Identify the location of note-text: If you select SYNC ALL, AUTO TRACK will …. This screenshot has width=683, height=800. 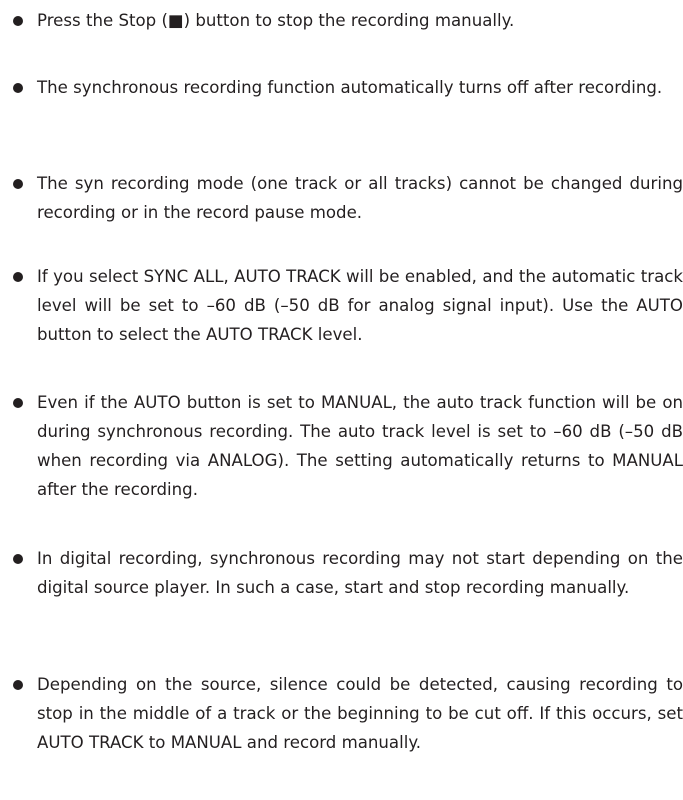
(360, 305).